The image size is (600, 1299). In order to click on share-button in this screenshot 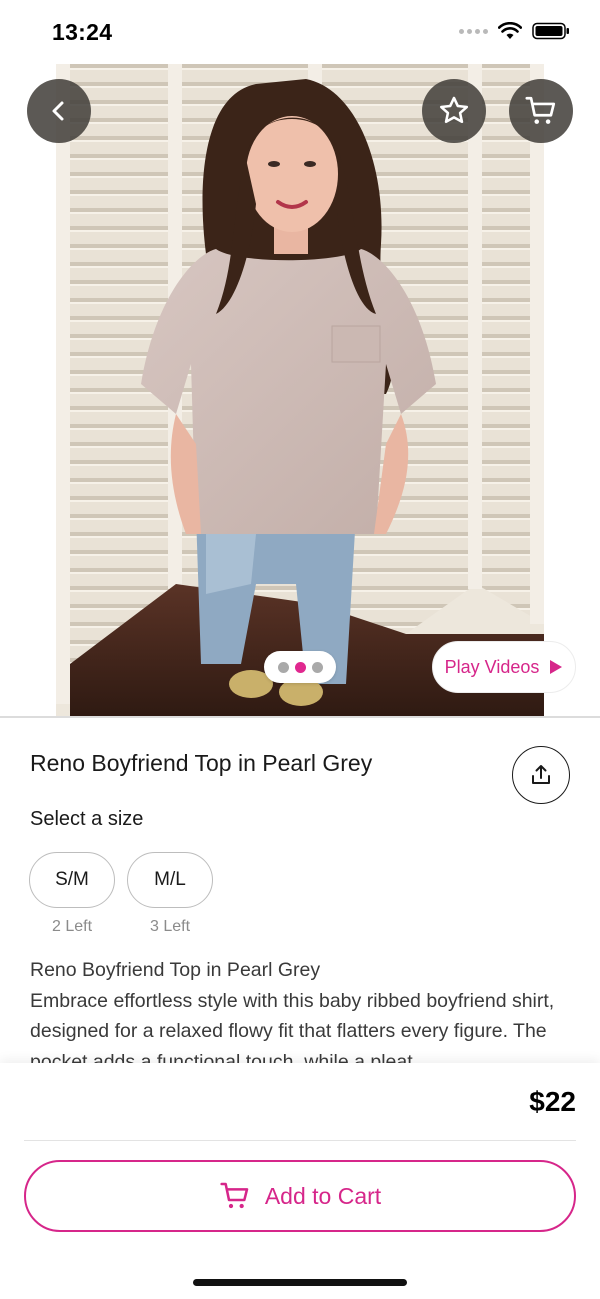, I will do `click(541, 775)`.